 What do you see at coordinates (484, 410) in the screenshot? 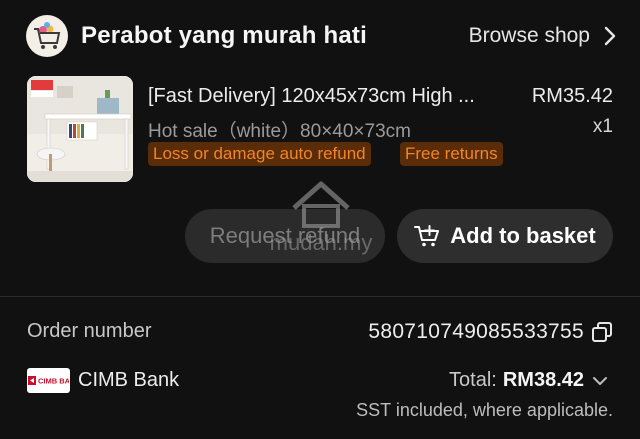
I see `sst-note: SST included, where applicable.` at bounding box center [484, 410].